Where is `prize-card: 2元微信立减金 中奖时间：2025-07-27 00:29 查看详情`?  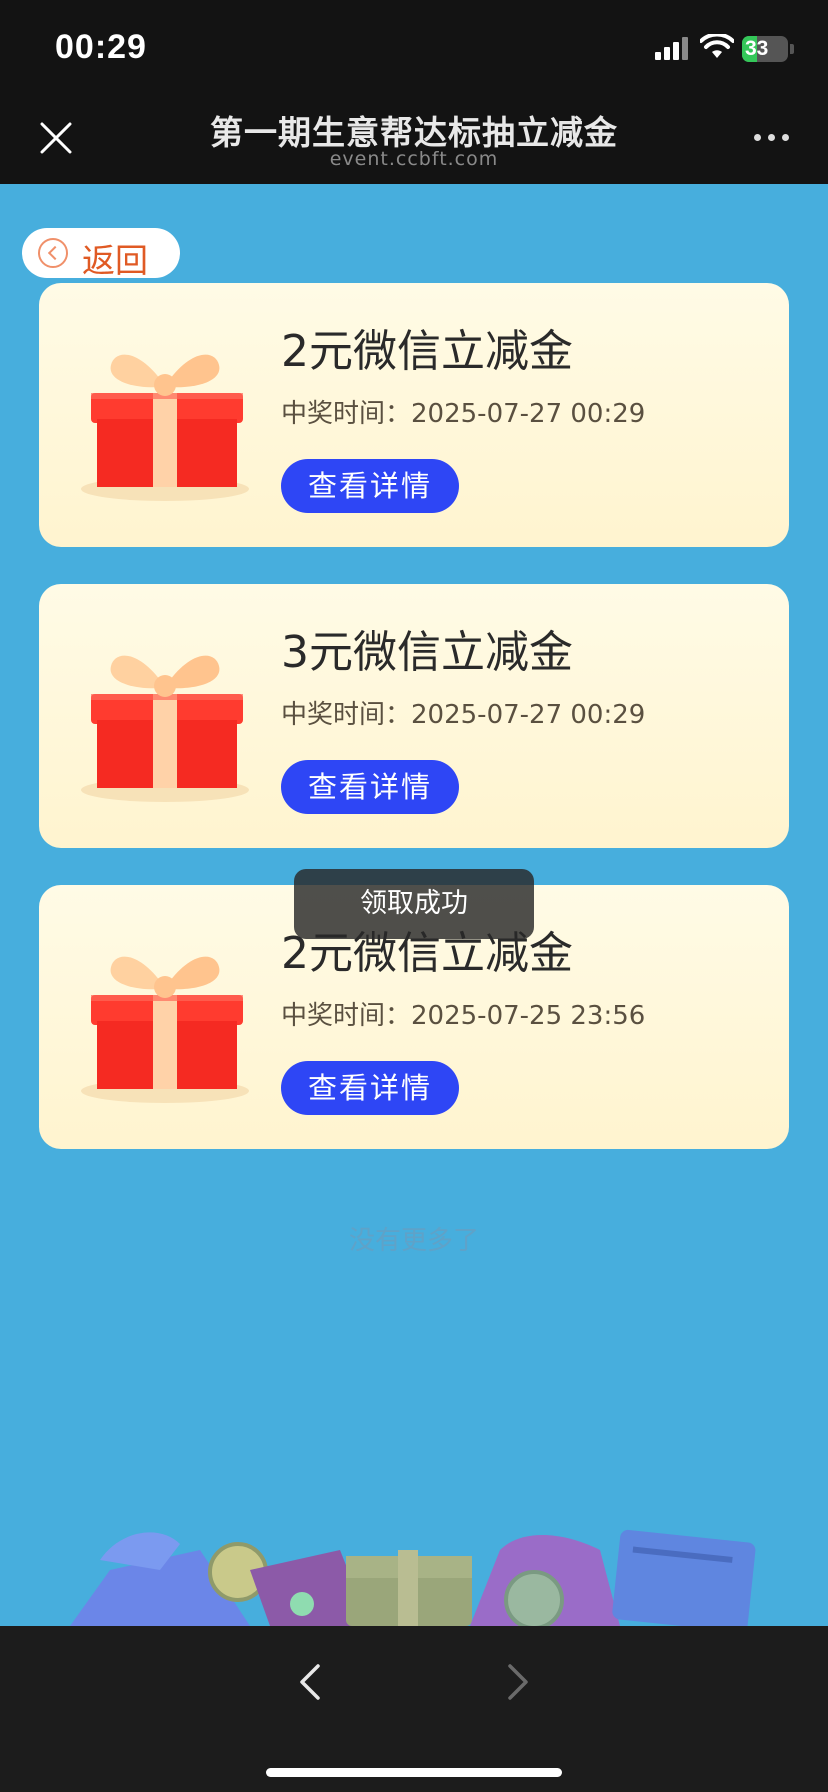
prize-card: 2元微信立减金 中奖时间：2025-07-27 00:29 查看详情 is located at coordinates (414, 415).